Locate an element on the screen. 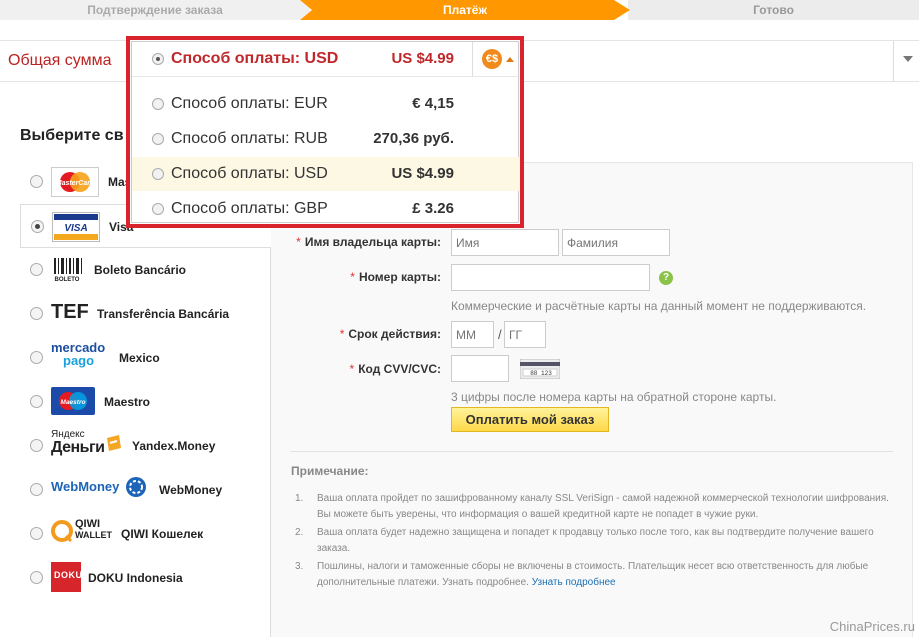 The image size is (919, 637). method-name: Mexico is located at coordinates (139, 358).